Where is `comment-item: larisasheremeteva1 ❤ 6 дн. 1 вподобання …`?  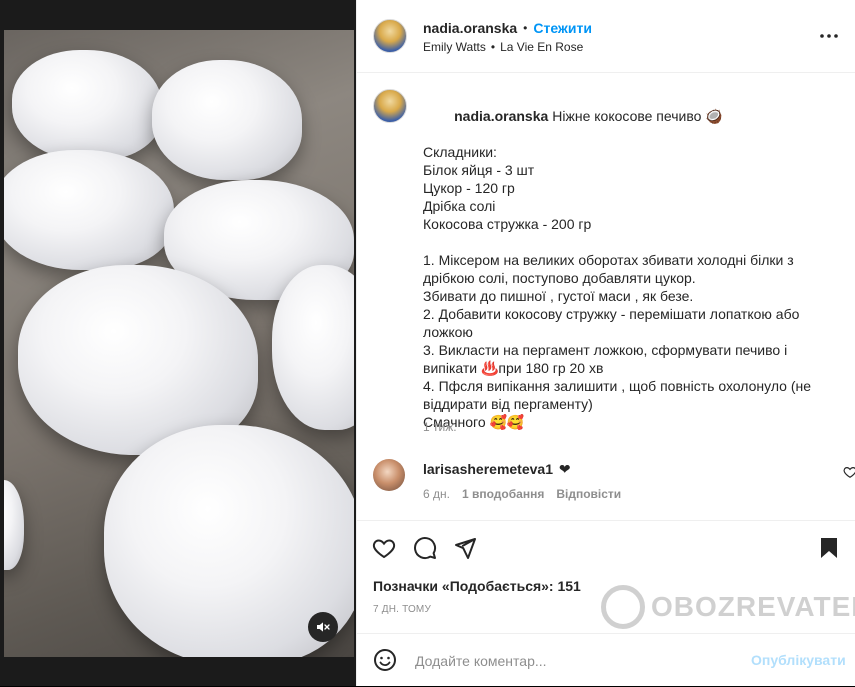
comment-item: larisasheremeteva1 ❤ 6 дн. 1 вподобання … is located at coordinates (613, 478).